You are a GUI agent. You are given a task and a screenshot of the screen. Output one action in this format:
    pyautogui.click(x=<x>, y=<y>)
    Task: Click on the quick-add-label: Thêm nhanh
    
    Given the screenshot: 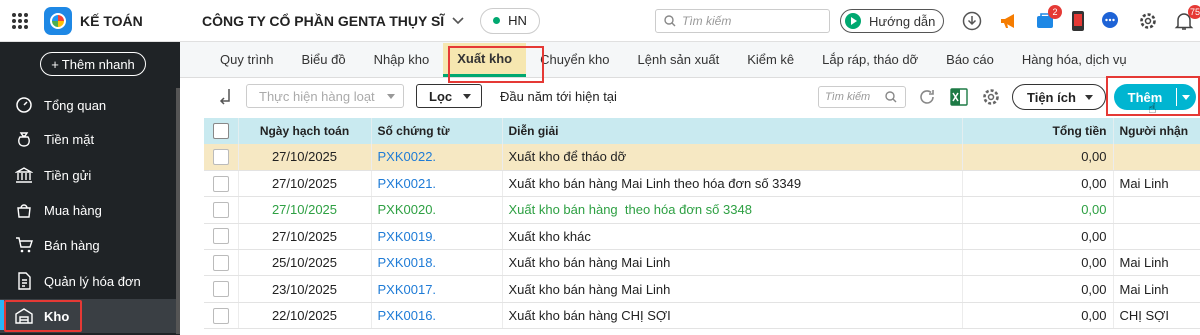 What is the action you would take?
    pyautogui.click(x=98, y=64)
    